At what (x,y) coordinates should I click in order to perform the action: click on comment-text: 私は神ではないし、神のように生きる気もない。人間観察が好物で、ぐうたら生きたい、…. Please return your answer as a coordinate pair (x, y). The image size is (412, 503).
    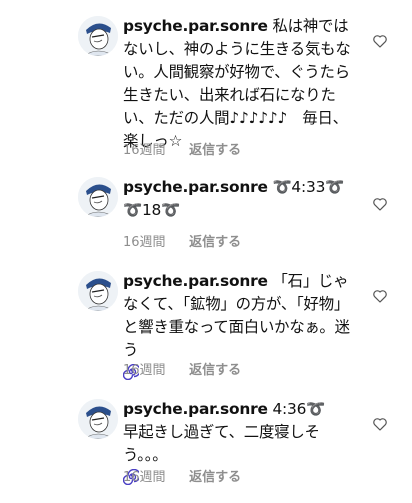
    Looking at the image, I should click on (237, 83).